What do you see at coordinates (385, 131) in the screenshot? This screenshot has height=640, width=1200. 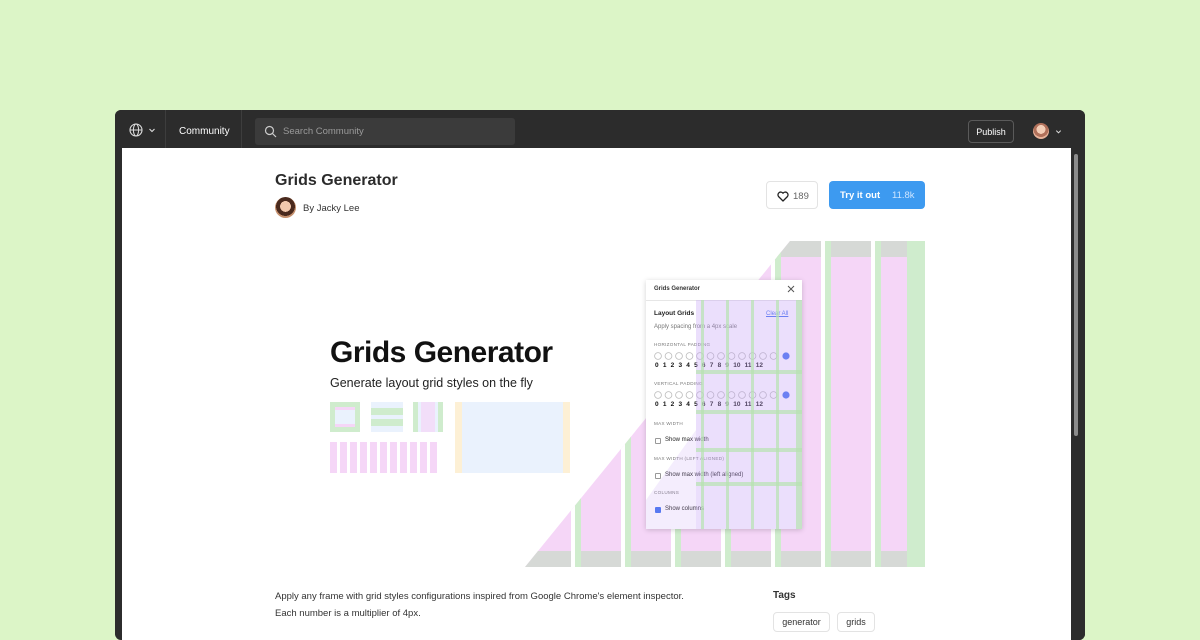 I see `search-field: Search Community` at bounding box center [385, 131].